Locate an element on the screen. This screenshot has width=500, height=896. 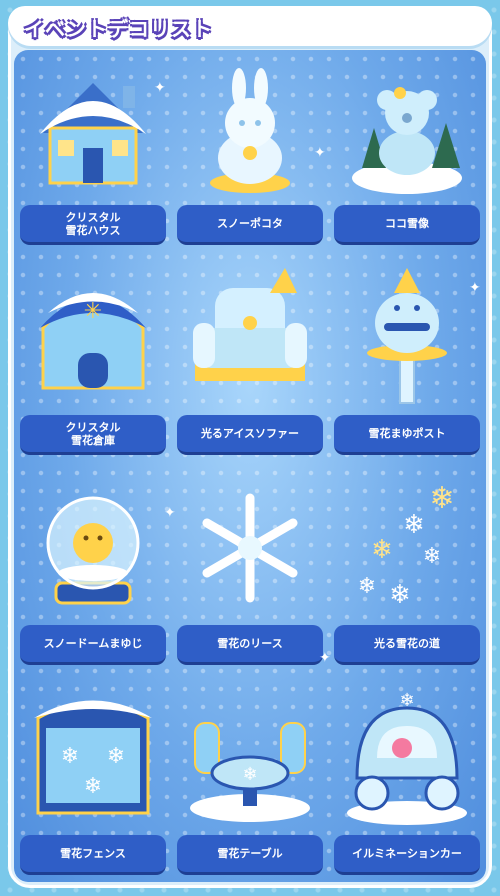
deco-item-crystal-warehouse: ✳ クリスタル 雪花倉庫 is located at coordinates (93, 360).